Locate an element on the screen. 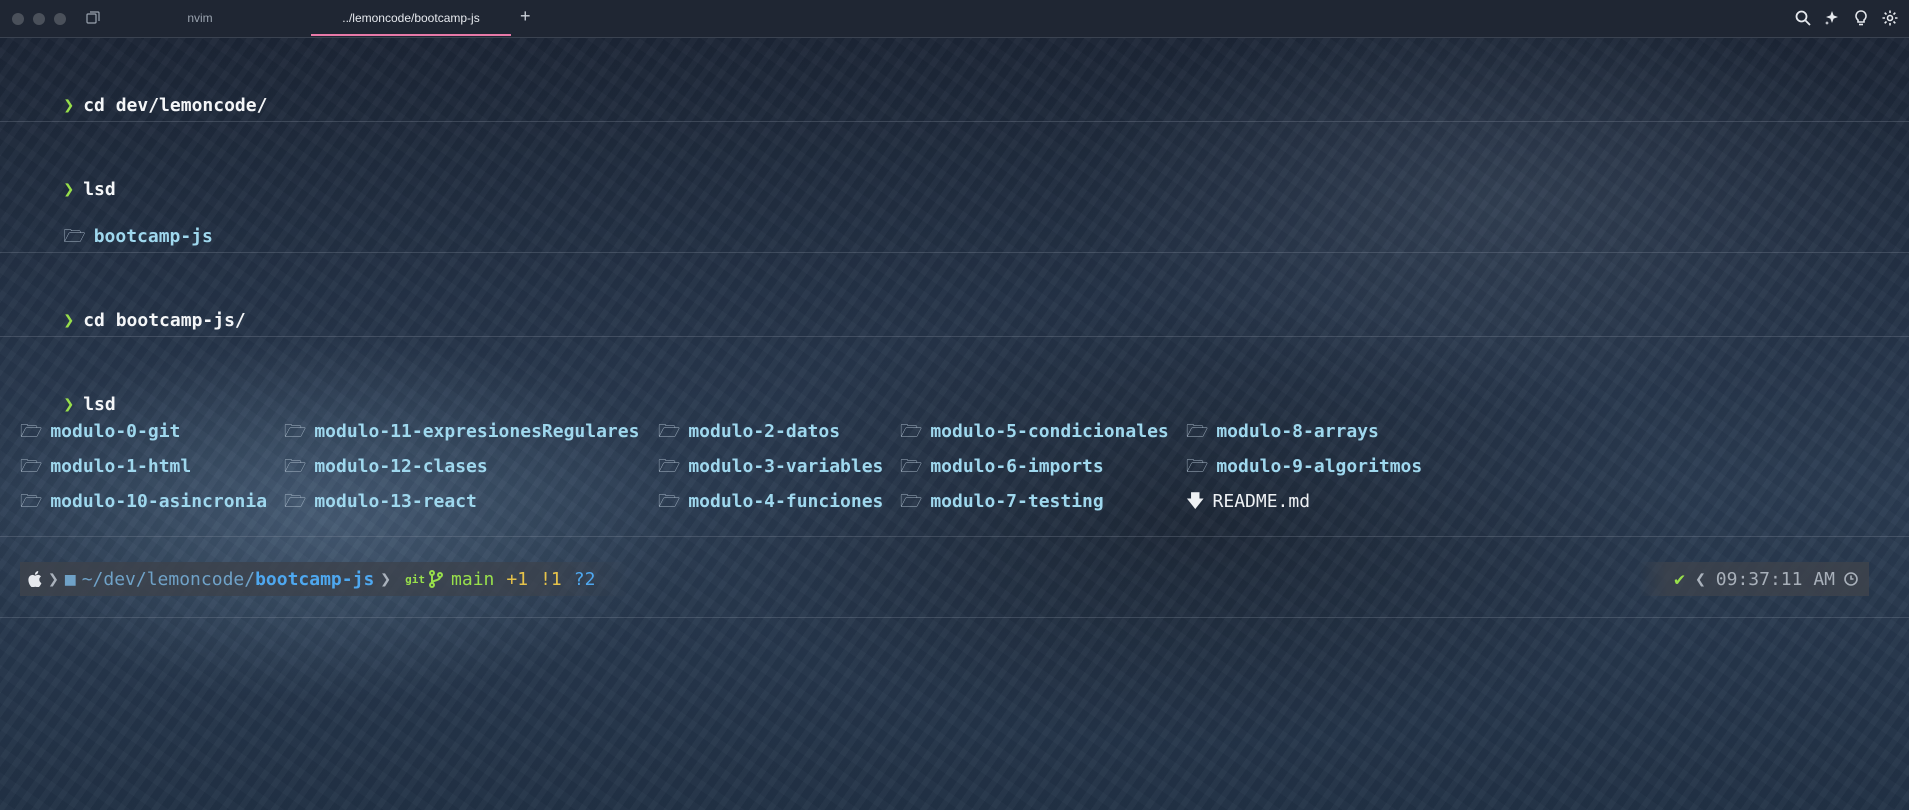 This screenshot has height=810, width=1909. window-controls is located at coordinates (39, 19).